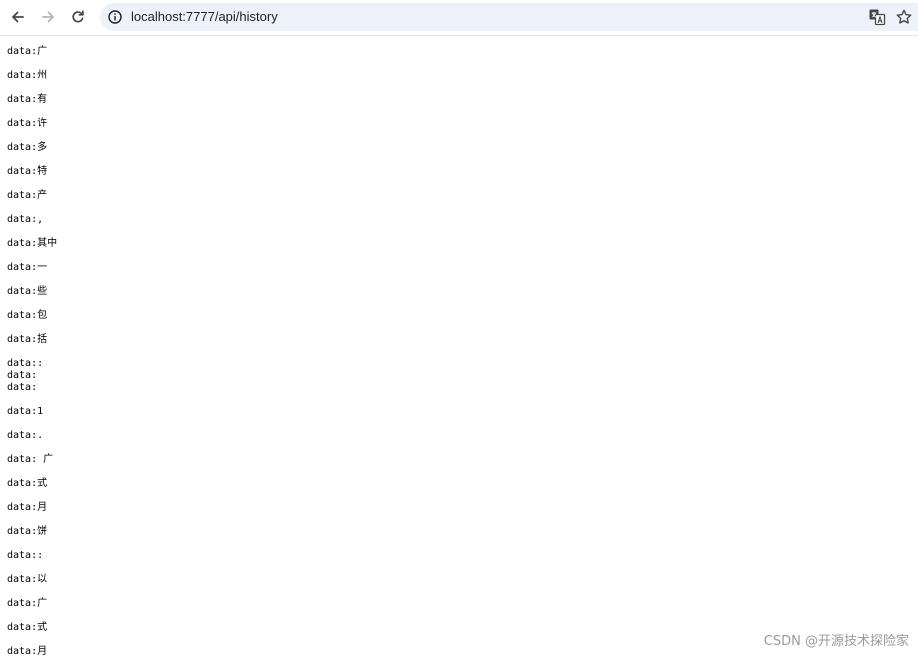  Describe the element at coordinates (27, 195) in the screenshot. I see `stream-line: data:产` at that location.